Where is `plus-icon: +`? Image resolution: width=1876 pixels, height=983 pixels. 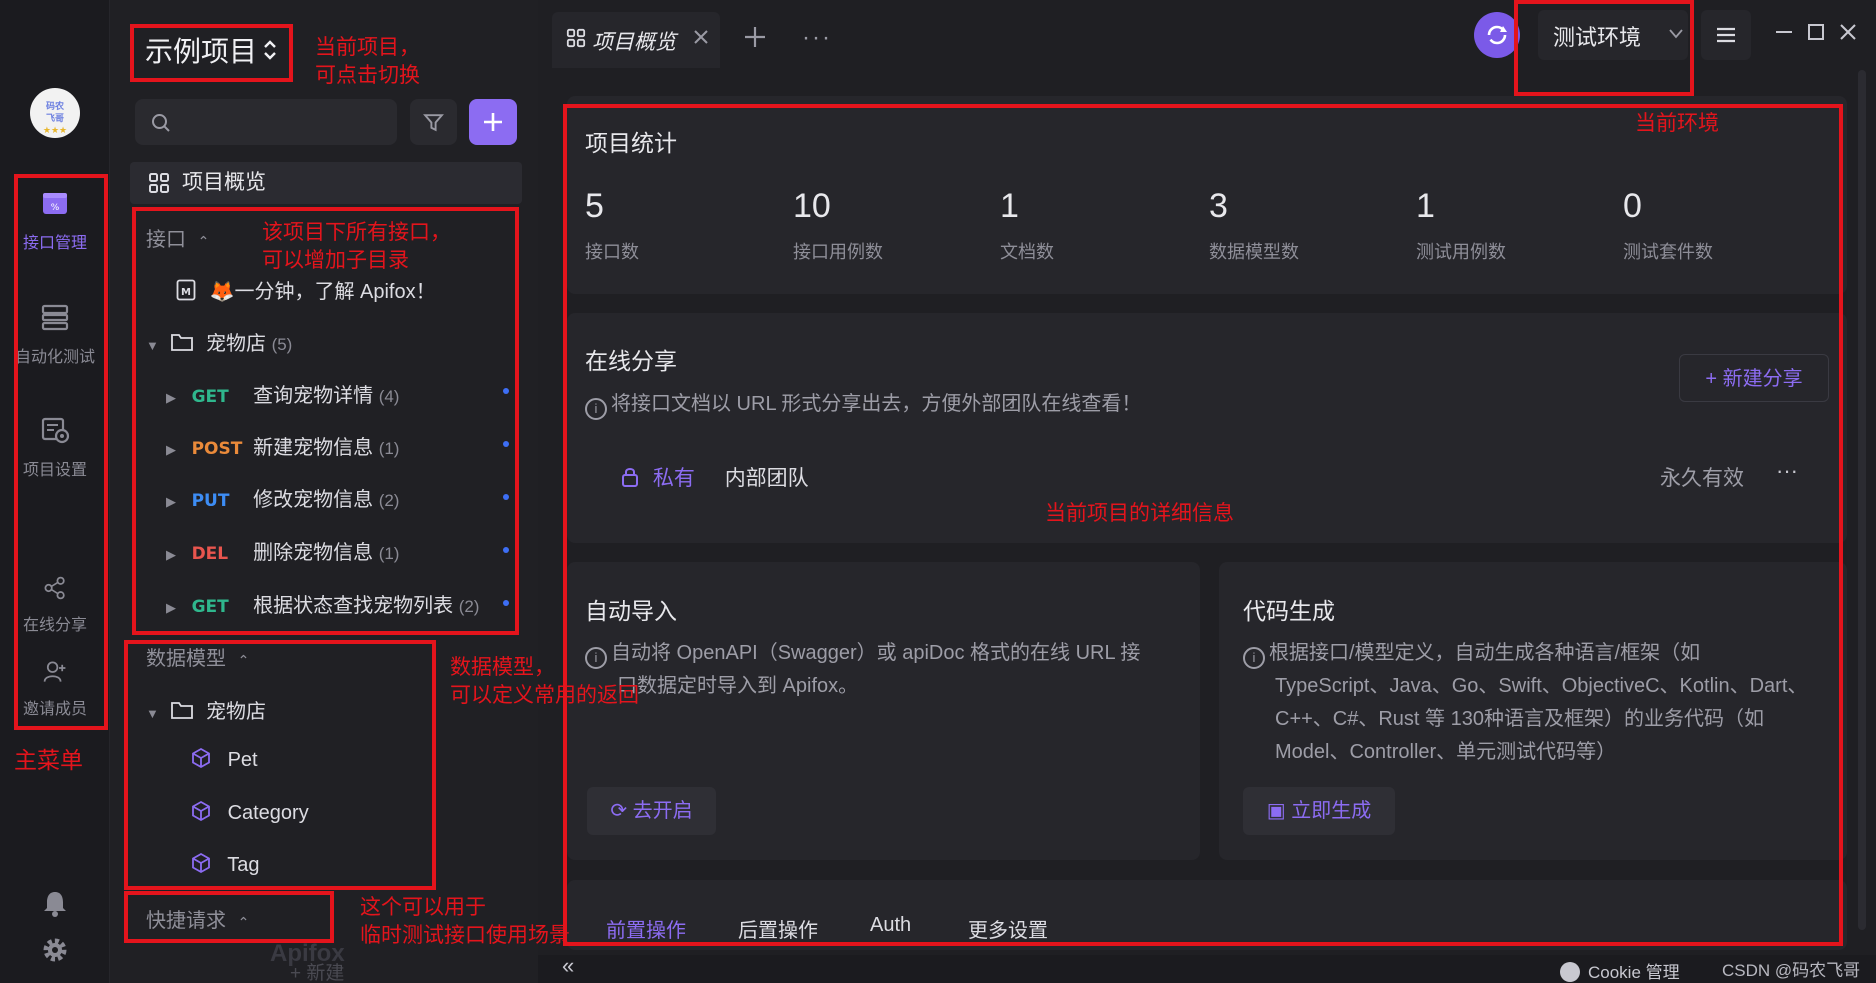 plus-icon: + is located at coordinates (298, 973).